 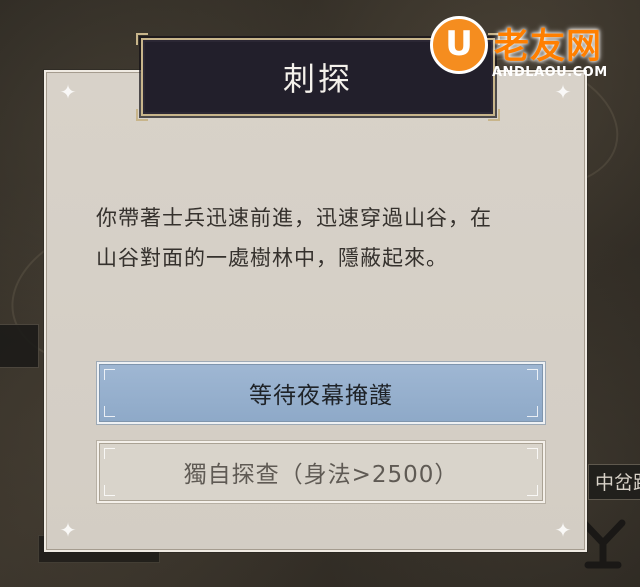 I want to click on solo-scout-button: 獨自探查（身法>2500）, so click(x=321, y=472).